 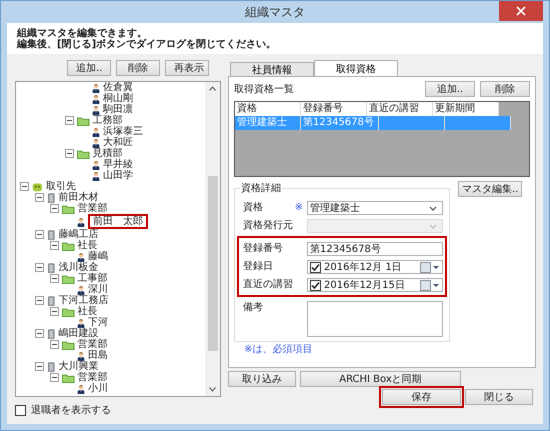 What do you see at coordinates (380, 379) in the screenshot?
I see `dialog-button: ARCHI Boxと同期` at bounding box center [380, 379].